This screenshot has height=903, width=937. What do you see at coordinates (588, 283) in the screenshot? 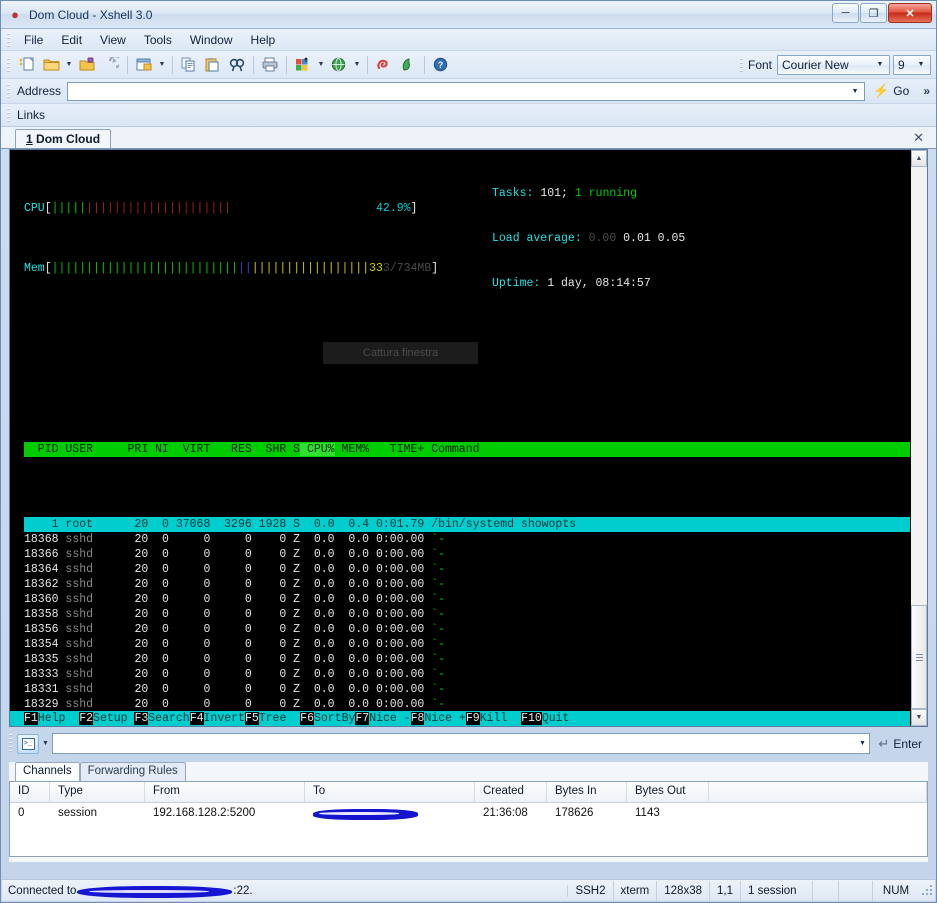
I see `uptime-line: Uptime: 1 day, 08:14:57` at bounding box center [588, 283].